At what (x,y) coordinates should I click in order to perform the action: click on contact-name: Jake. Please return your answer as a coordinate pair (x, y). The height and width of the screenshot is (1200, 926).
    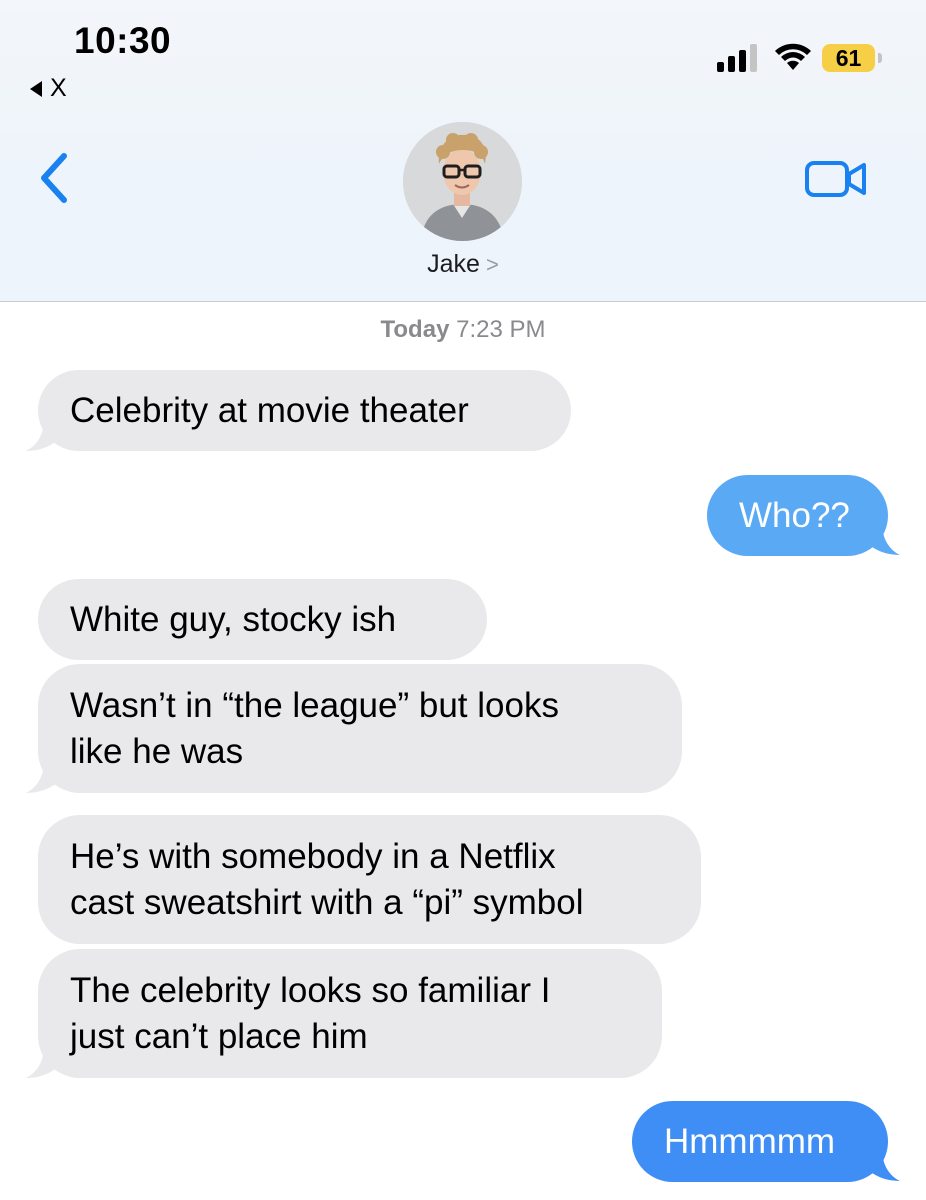
    Looking at the image, I should click on (453, 264).